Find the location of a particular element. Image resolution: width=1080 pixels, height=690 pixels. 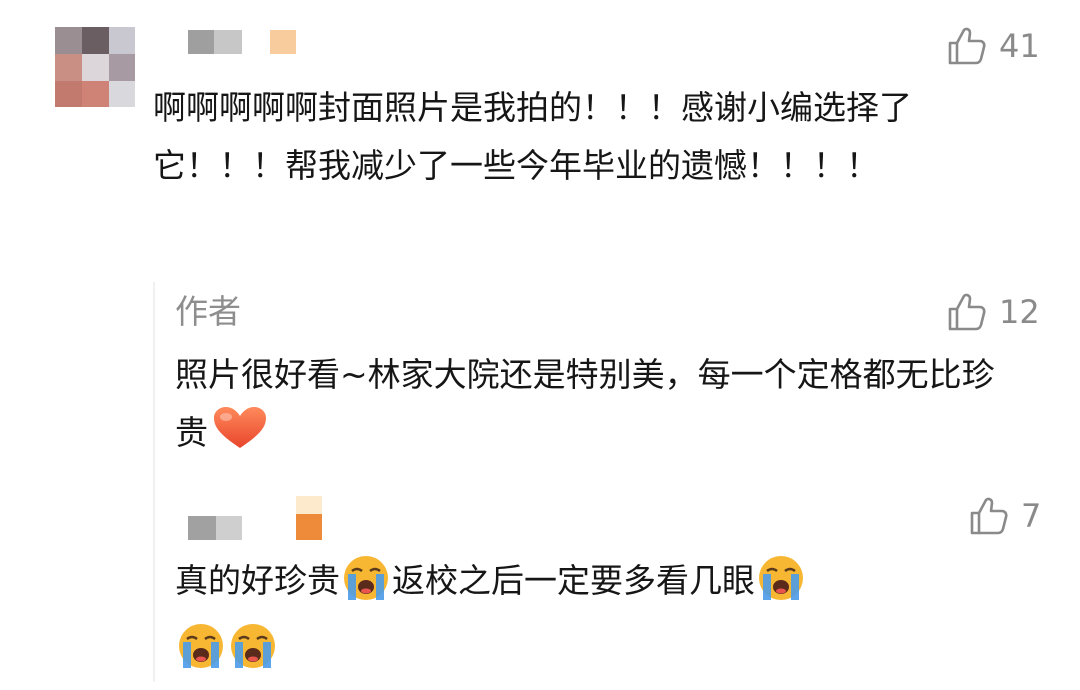

author-label: 作者 is located at coordinates (208, 311).